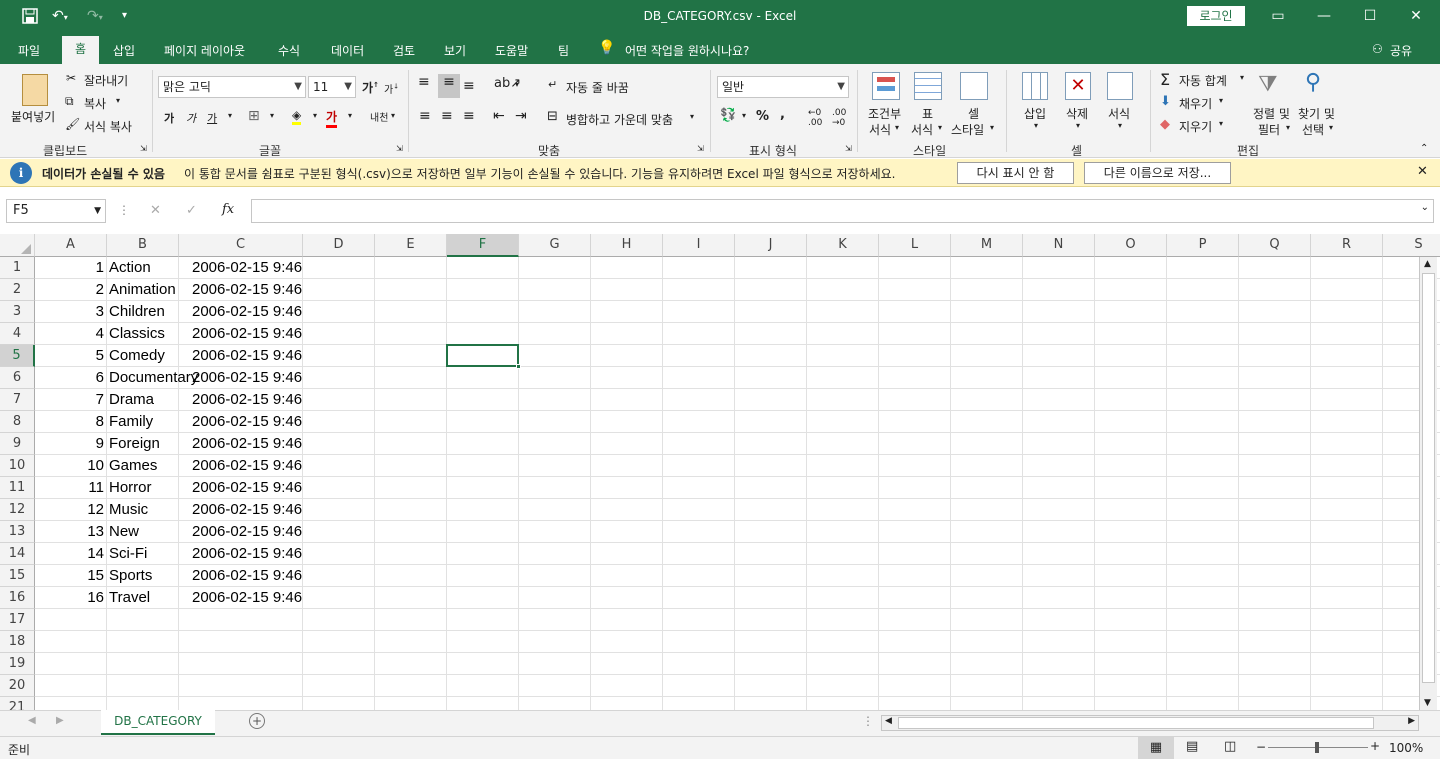 This screenshot has height=759, width=1440. What do you see at coordinates (843, 554) in the screenshot?
I see `cell-k14` at bounding box center [843, 554].